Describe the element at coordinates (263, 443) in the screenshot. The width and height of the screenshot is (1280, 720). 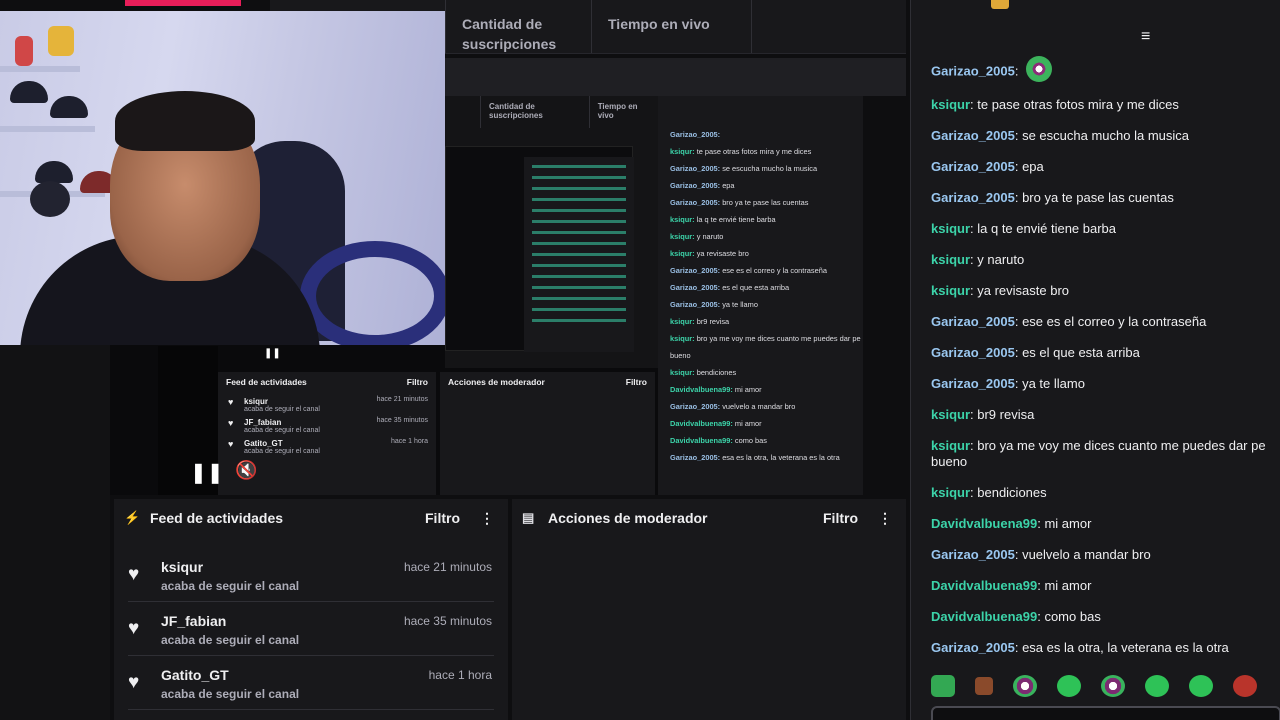
I see `preview-feed-name: Gatito_GT` at that location.